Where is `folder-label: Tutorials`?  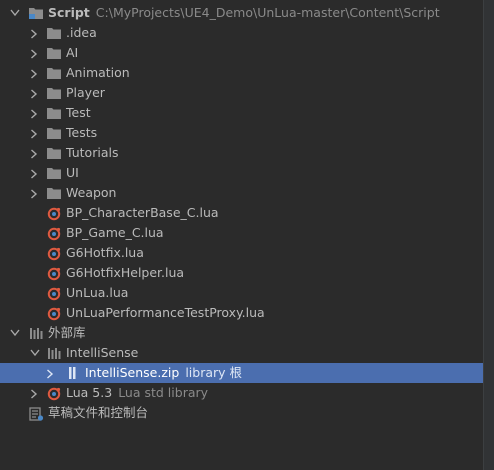
folder-label: Tutorials is located at coordinates (92, 152).